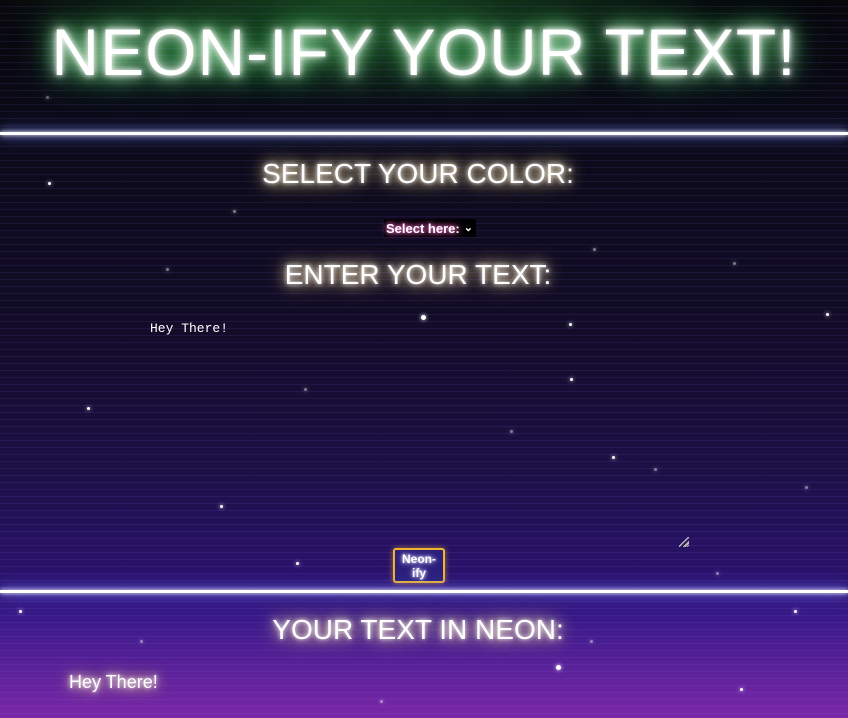 Image resolution: width=848 pixels, height=718 pixels. Describe the element at coordinates (468, 227) in the screenshot. I see `chevron-down-icon: ⌄` at that location.